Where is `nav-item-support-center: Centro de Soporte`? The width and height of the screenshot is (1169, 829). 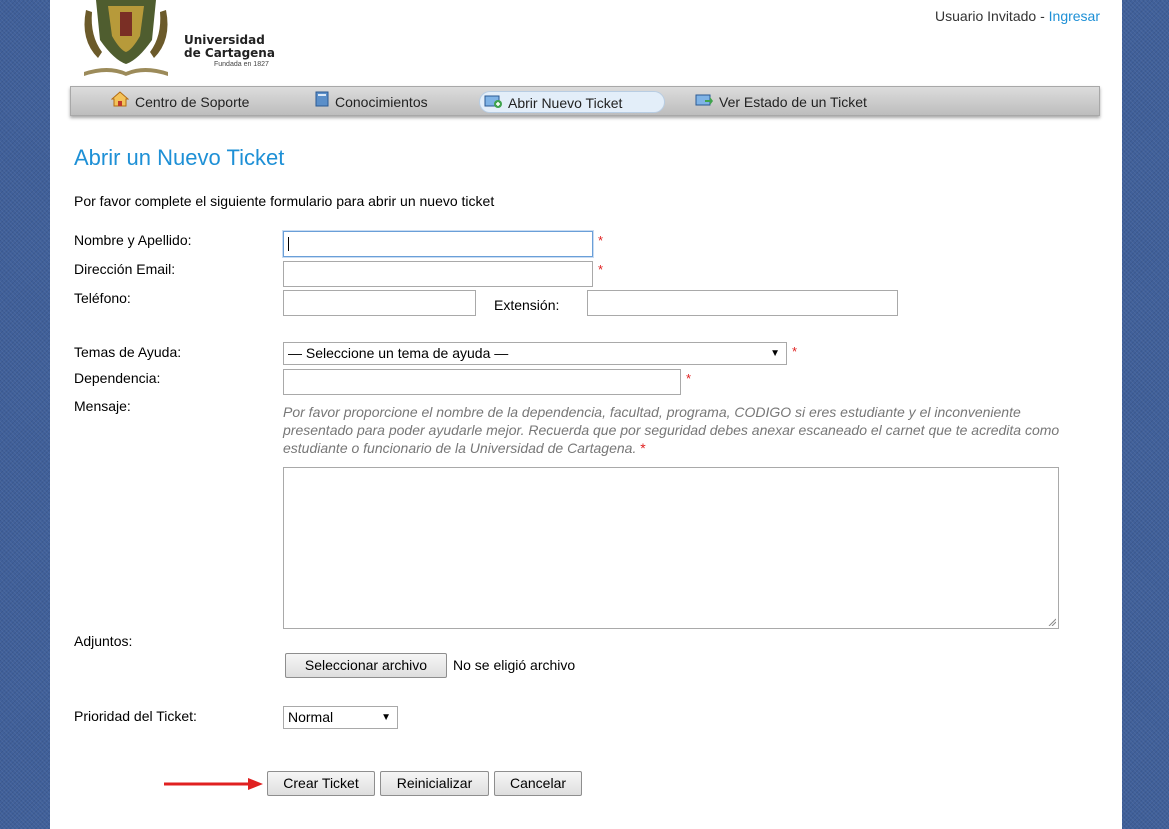 nav-item-support-center: Centro de Soporte is located at coordinates (182, 102).